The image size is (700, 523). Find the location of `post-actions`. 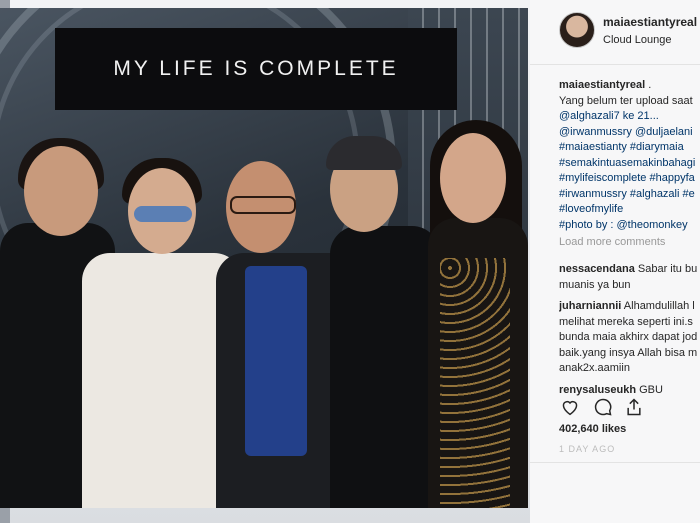

post-actions is located at coordinates (629, 408).